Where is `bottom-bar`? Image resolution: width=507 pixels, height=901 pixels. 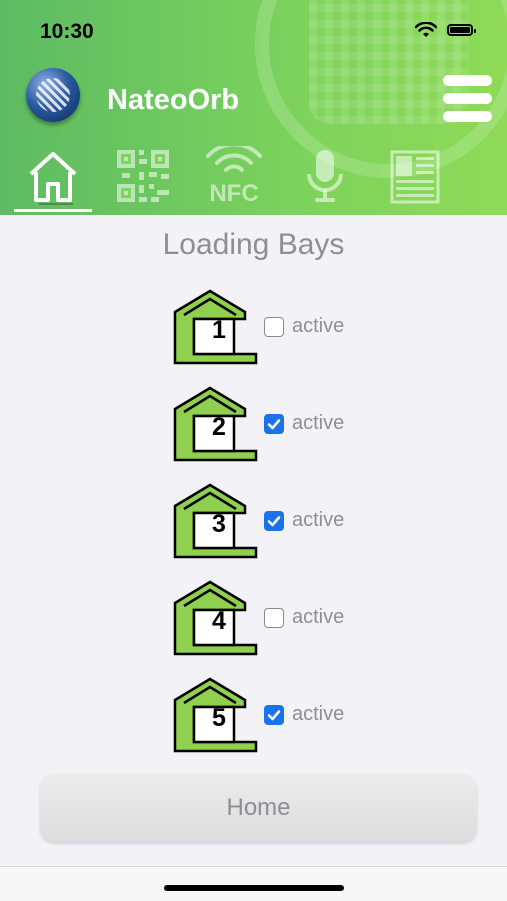
bottom-bar is located at coordinates (253, 883).